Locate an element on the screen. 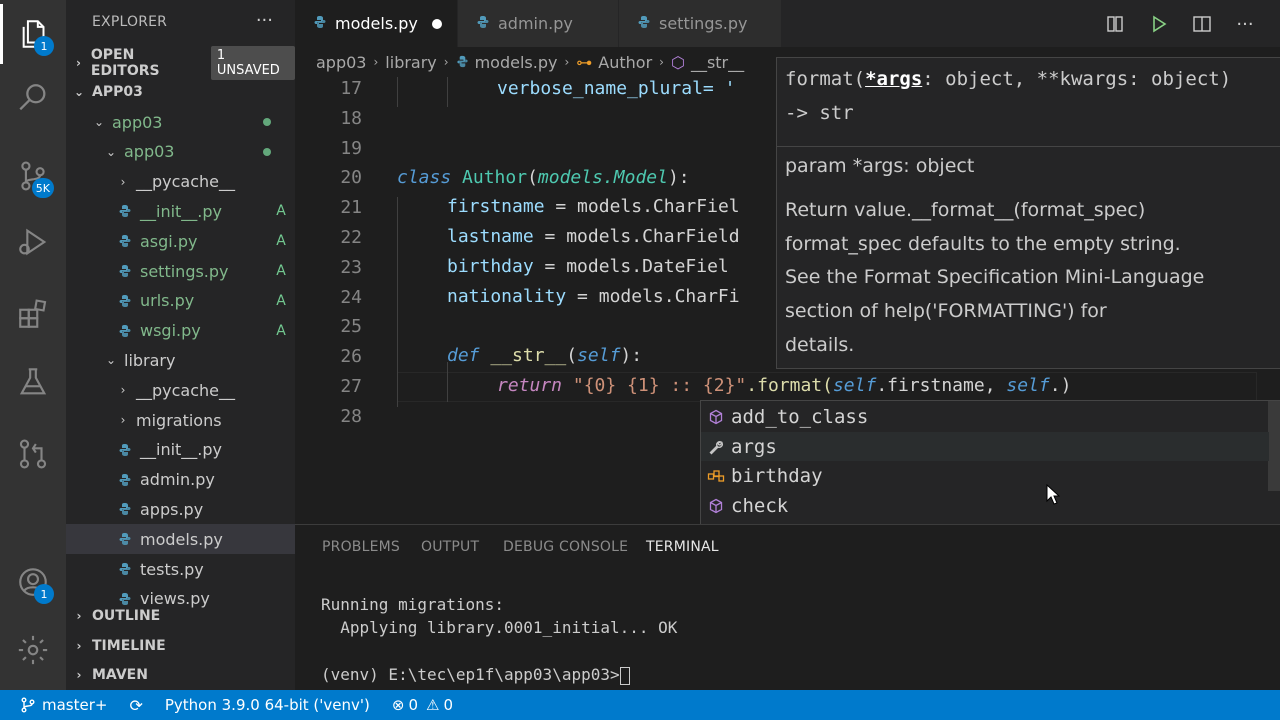  tree-file: admin.py is located at coordinates (180, 480).